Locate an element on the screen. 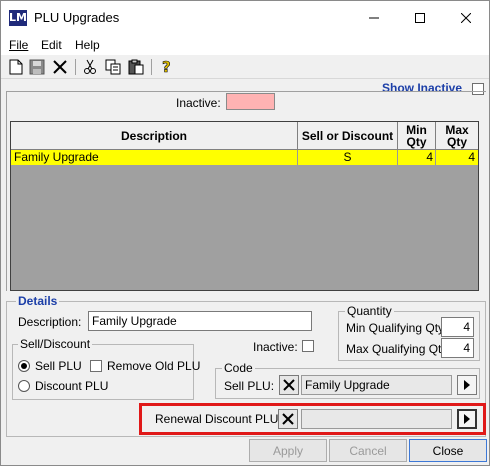 The image size is (490, 466). cancel-button: Cancel is located at coordinates (368, 450).